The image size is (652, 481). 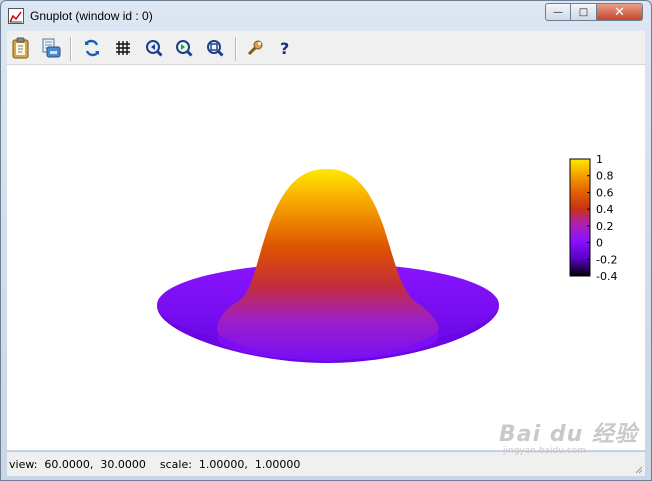 What do you see at coordinates (606, 276) in the screenshot?
I see `color-box-tick-label: -0.4` at bounding box center [606, 276].